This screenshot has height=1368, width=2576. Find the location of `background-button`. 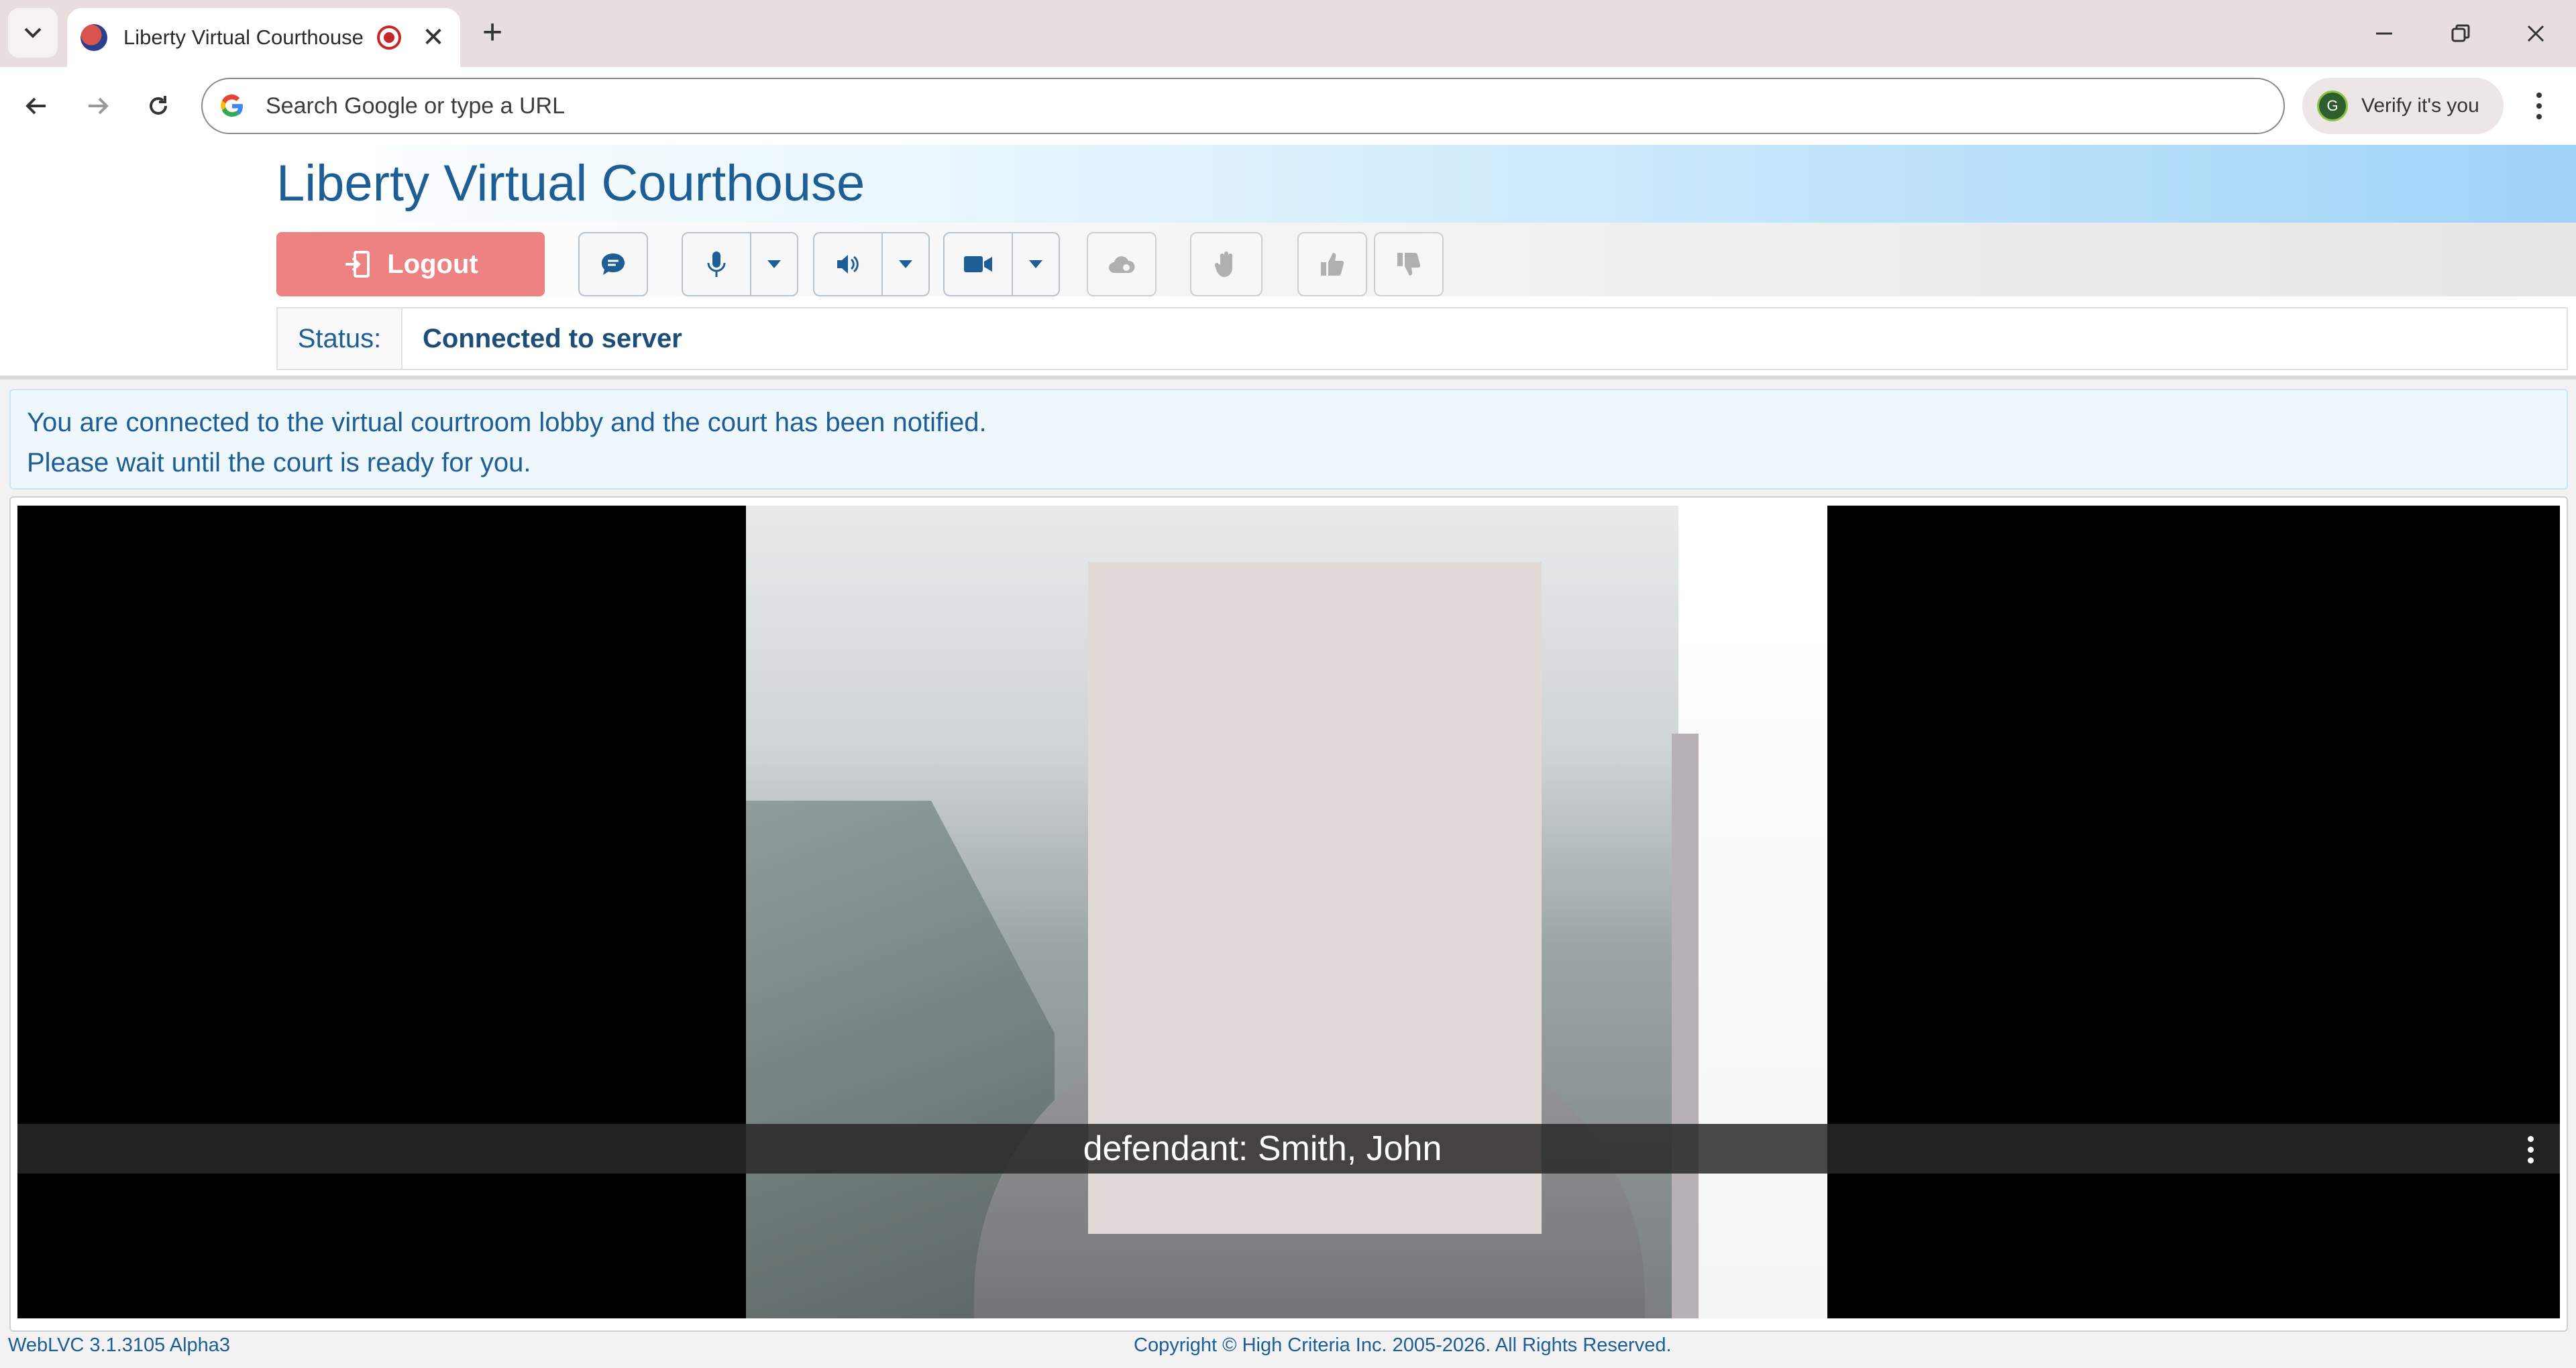

background-button is located at coordinates (1122, 264).